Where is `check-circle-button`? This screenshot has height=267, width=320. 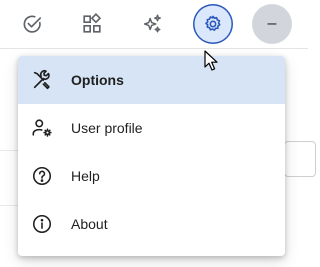
check-circle-button is located at coordinates (32, 24).